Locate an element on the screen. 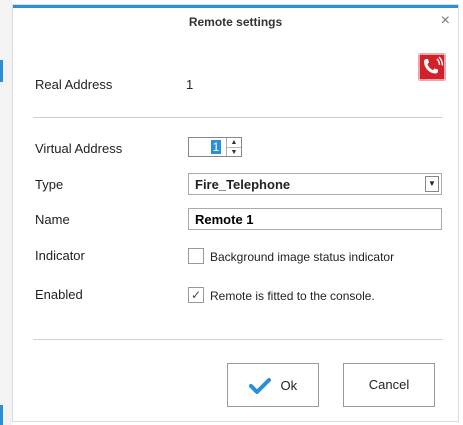 This screenshot has width=463, height=425. indicator-label: Indicator is located at coordinates (60, 255).